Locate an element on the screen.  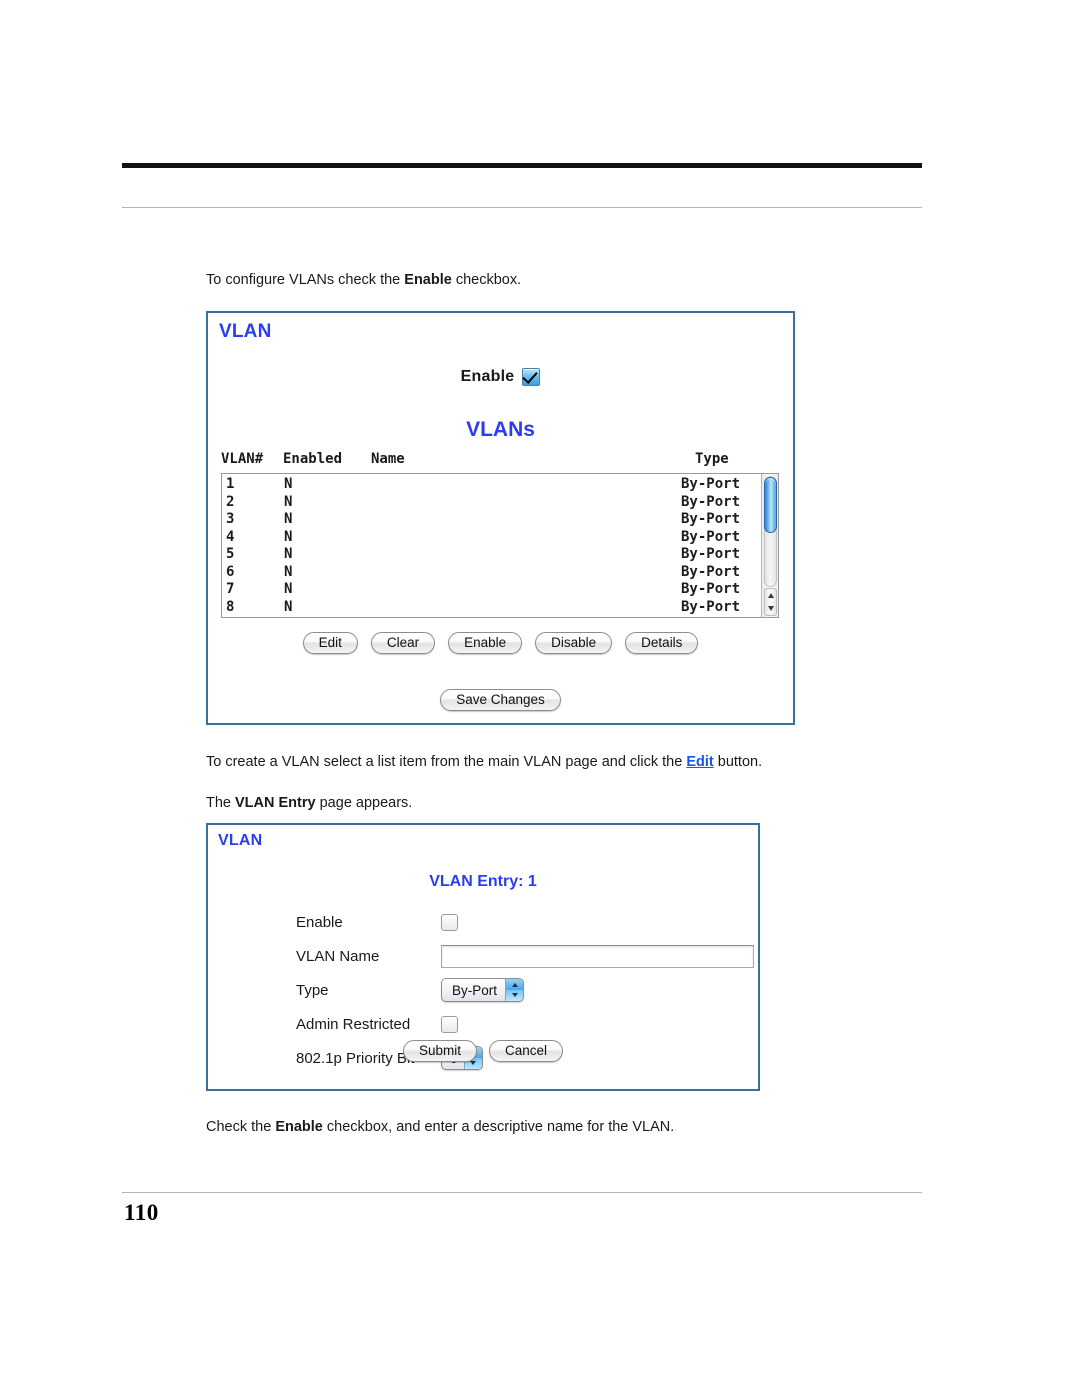
table-row: 2 N By-Port is located at coordinates (493, 503).